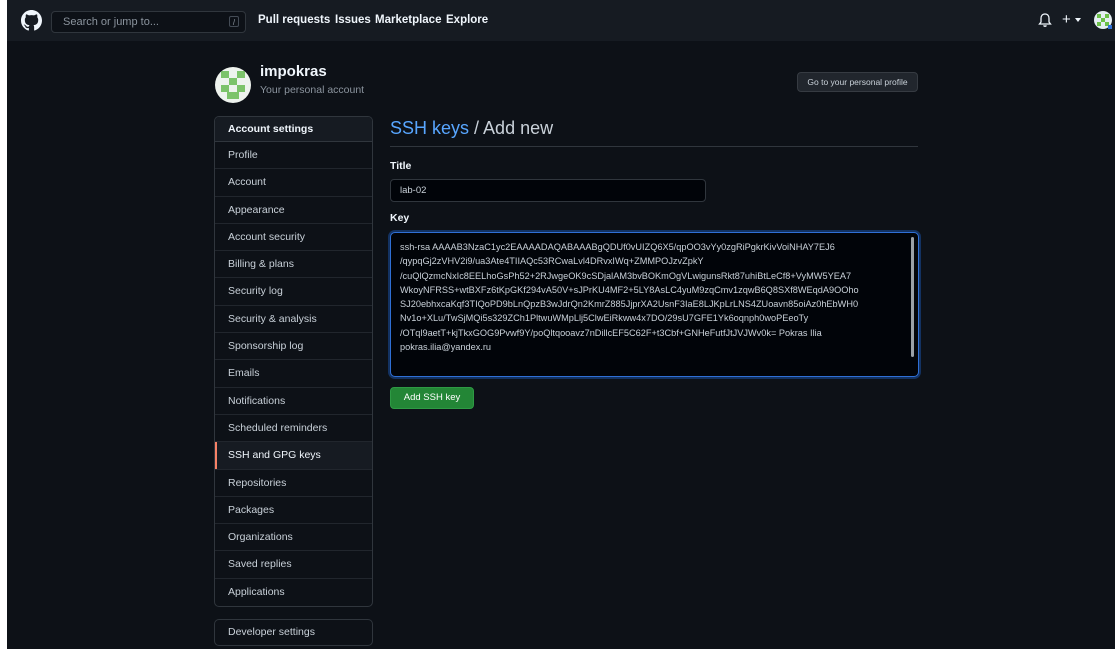 The height and width of the screenshot is (649, 1115). I want to click on developer-settings-link: Developer settings, so click(293, 632).